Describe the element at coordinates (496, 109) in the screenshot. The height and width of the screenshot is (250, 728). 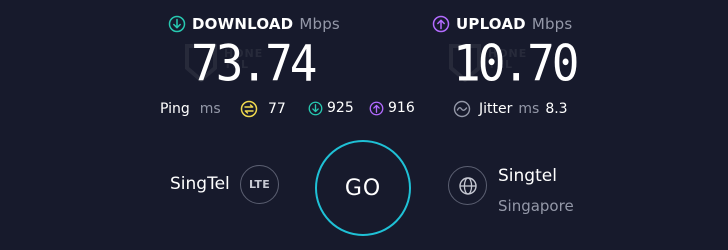
I see `jitter-label: Jitter` at that location.